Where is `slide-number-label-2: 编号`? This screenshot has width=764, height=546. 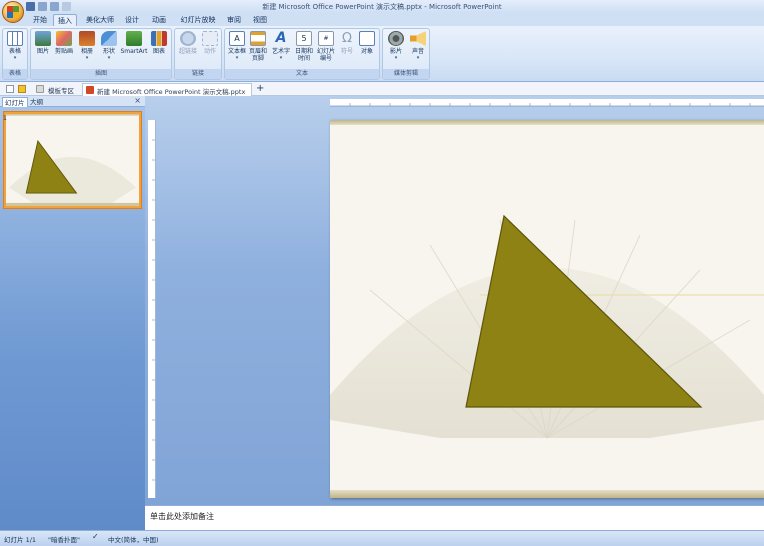
slide-number-label-2: 编号 is located at coordinates (325, 58).